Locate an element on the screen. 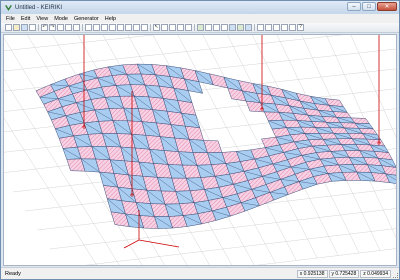  menu-file: File is located at coordinates (10, 19).